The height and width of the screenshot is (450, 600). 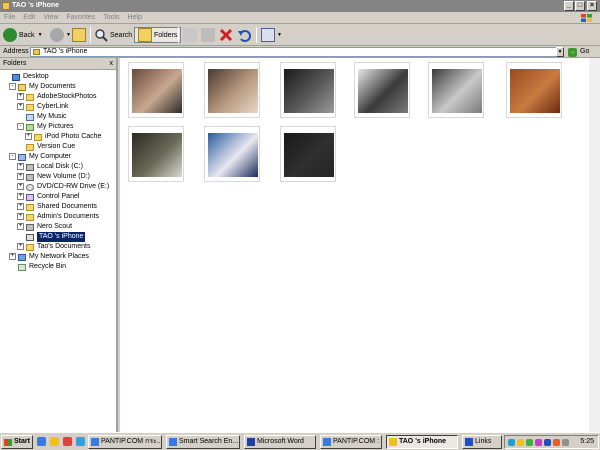 I want to click on tree-item: New Volume (D:), so click(x=58, y=177).